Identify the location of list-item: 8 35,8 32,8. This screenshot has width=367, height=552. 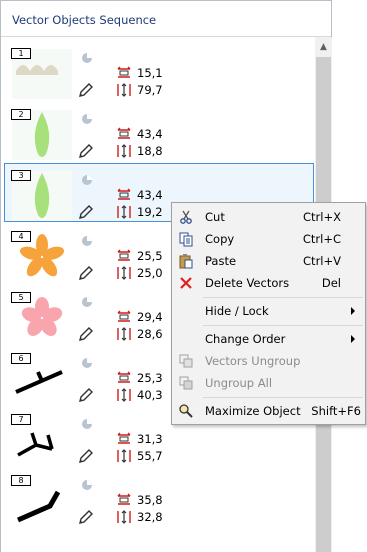
(159, 498).